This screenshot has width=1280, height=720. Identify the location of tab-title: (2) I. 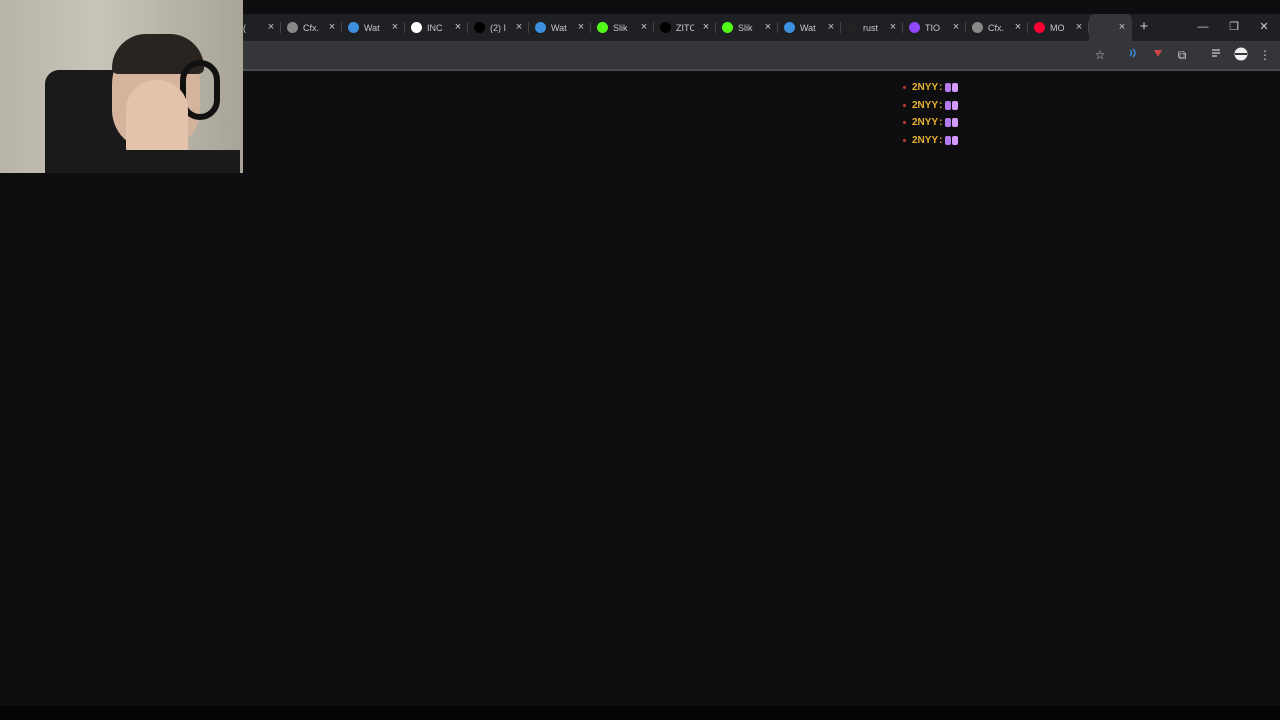
(498, 27).